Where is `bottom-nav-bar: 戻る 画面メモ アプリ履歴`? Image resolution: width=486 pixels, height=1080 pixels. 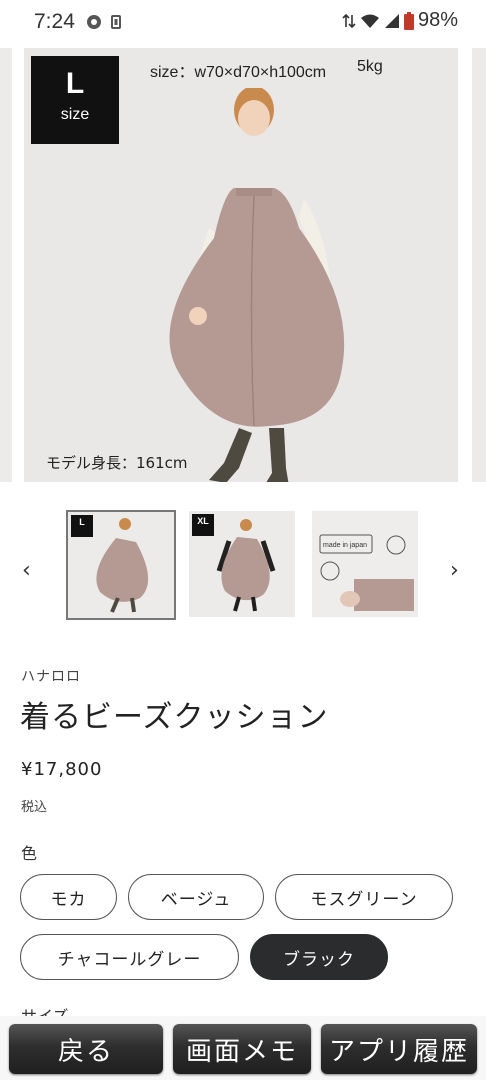
bottom-nav-bar: 戻る 画面メモ アプリ履歴 is located at coordinates (243, 1048).